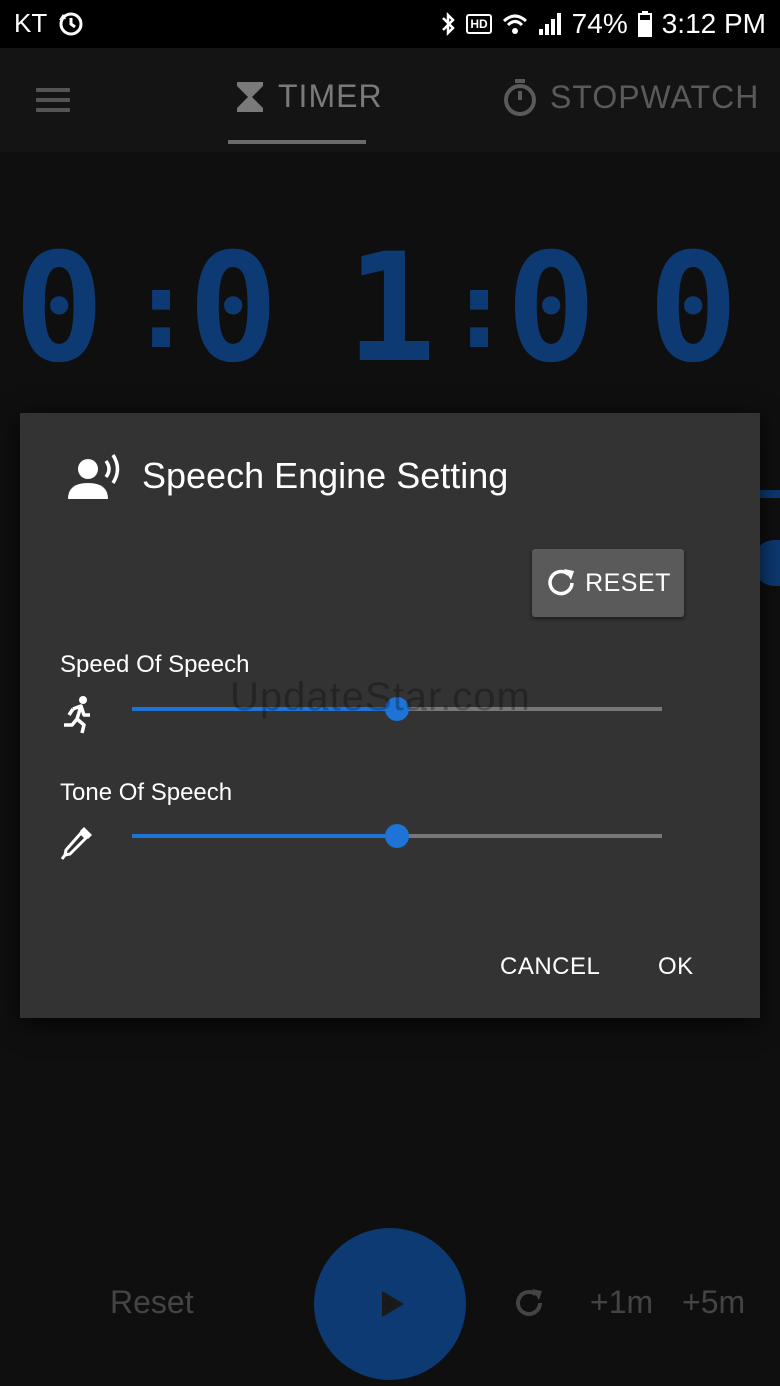  I want to click on tab-stopwatch-label: STOPWATCH, so click(655, 96).